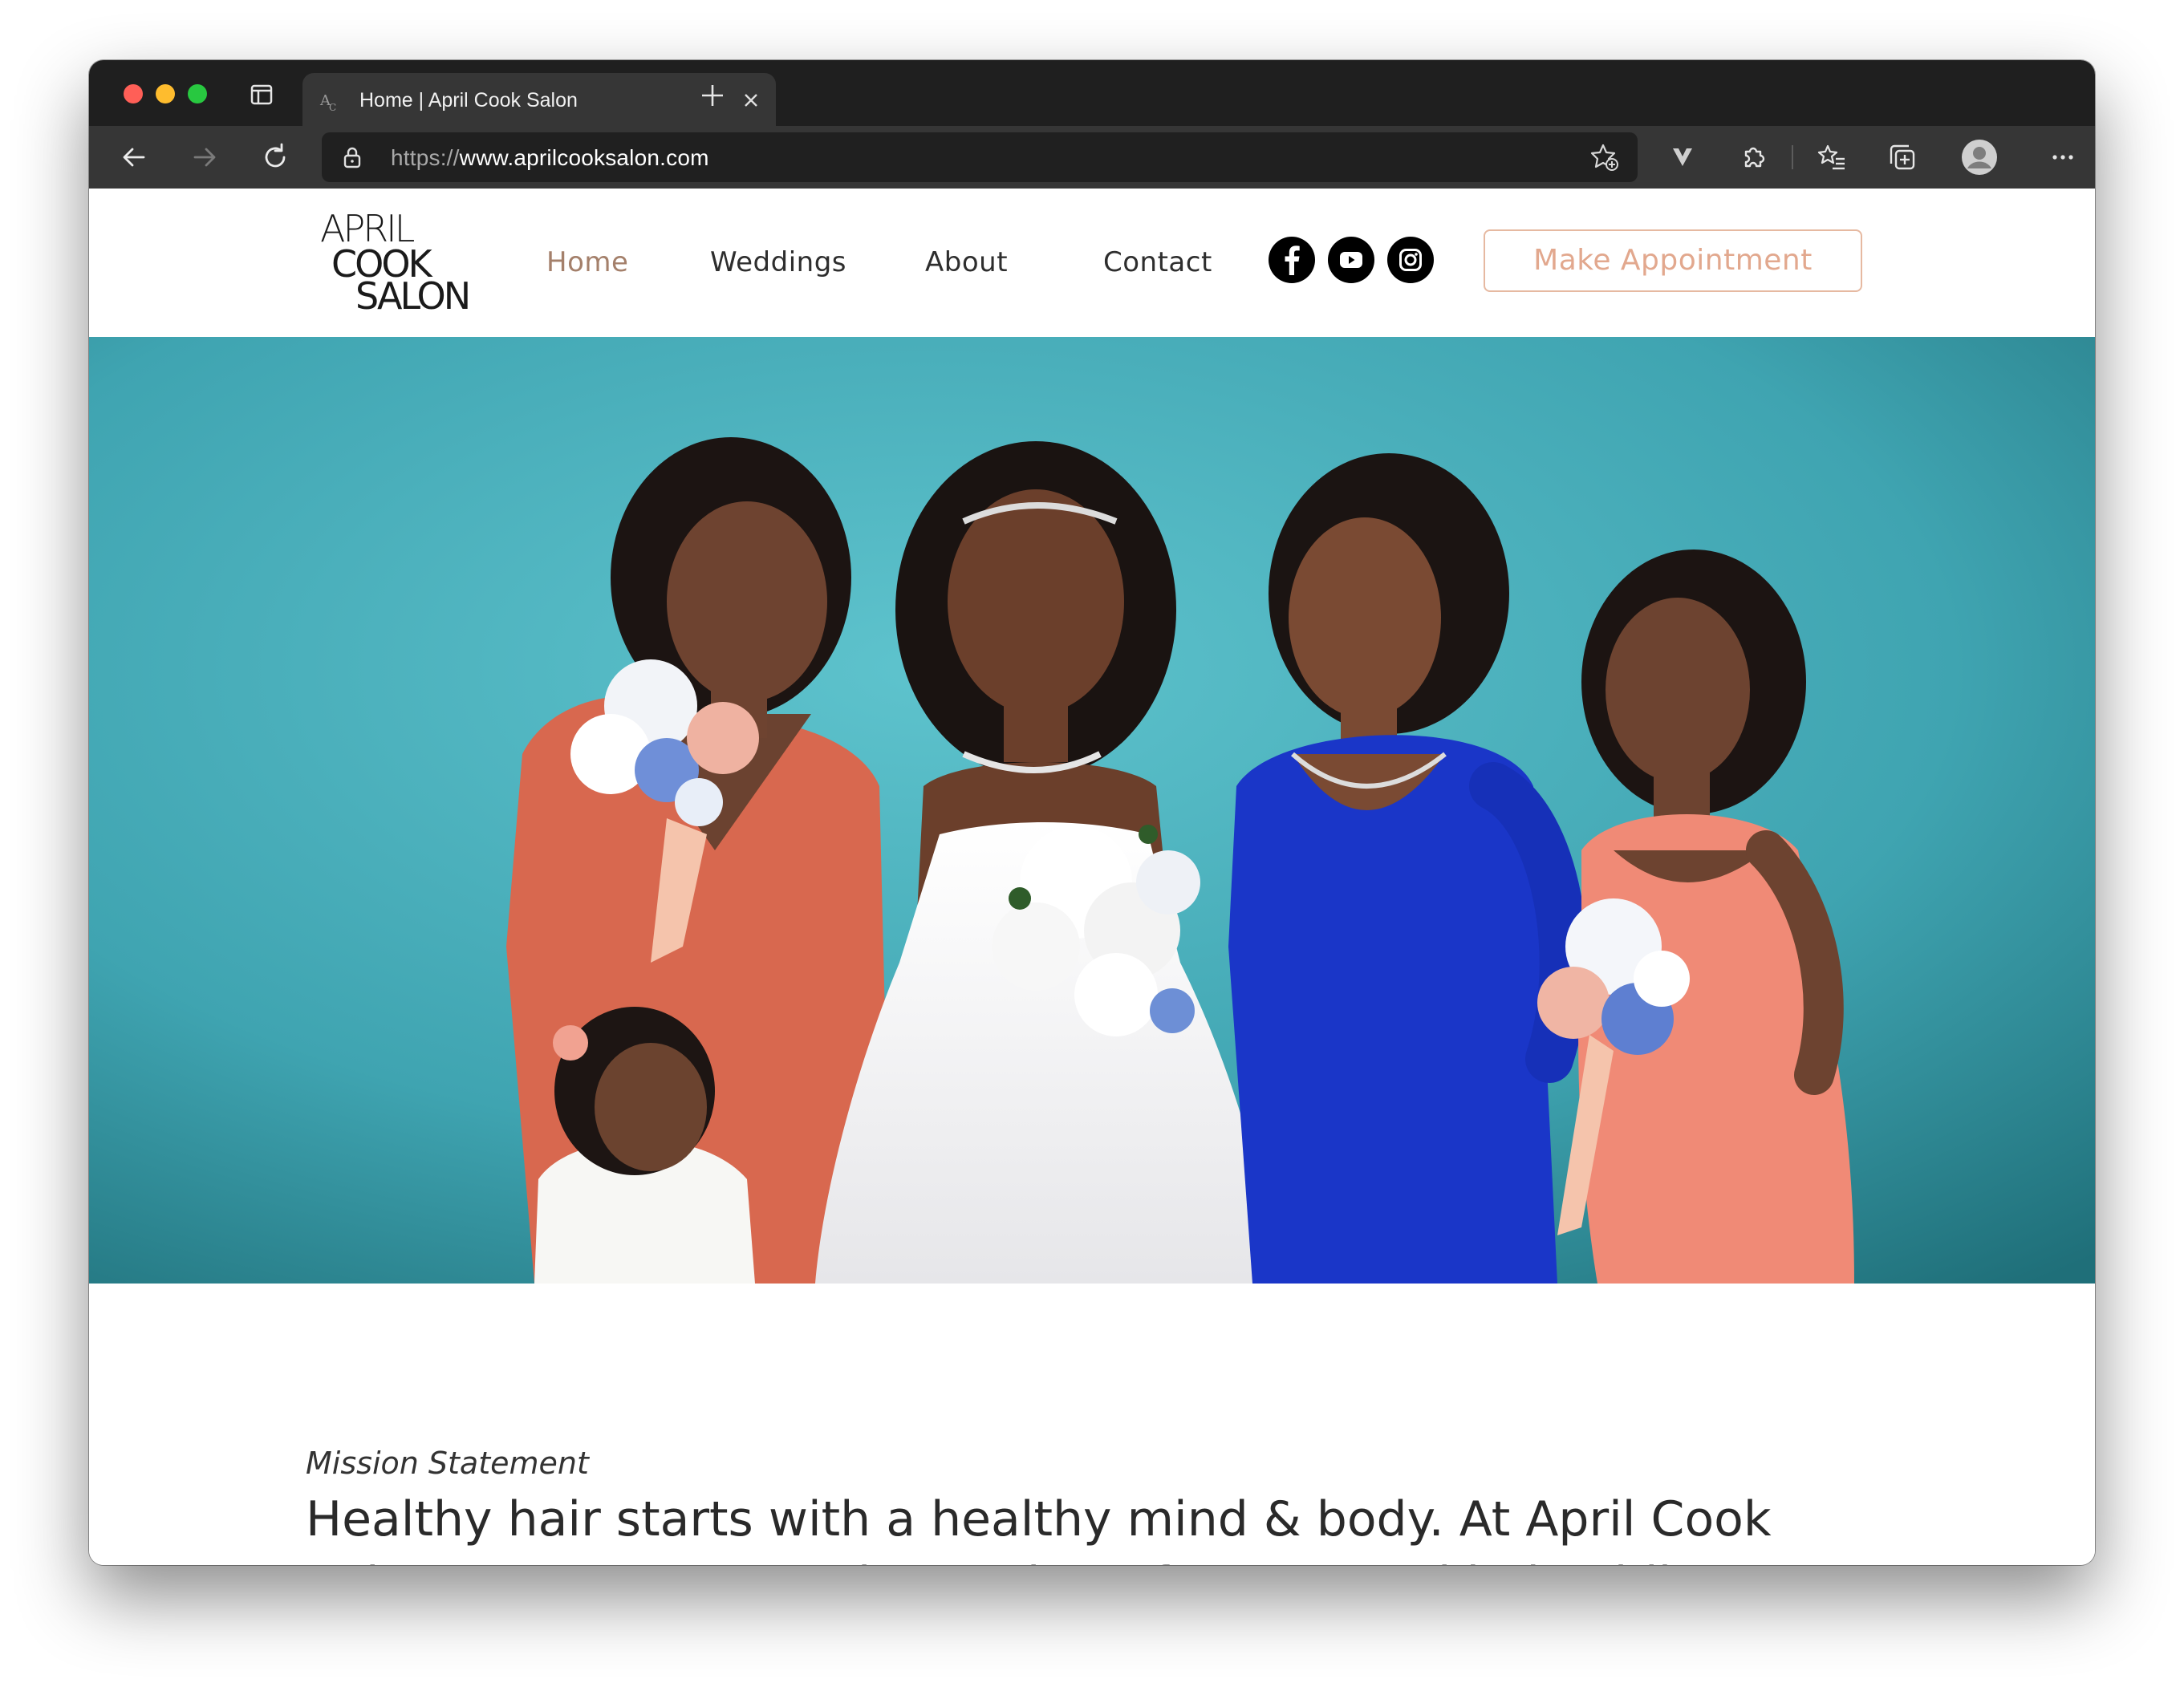 The height and width of the screenshot is (1683, 2184). Describe the element at coordinates (1157, 262) in the screenshot. I see `nav-contact: Contact` at that location.